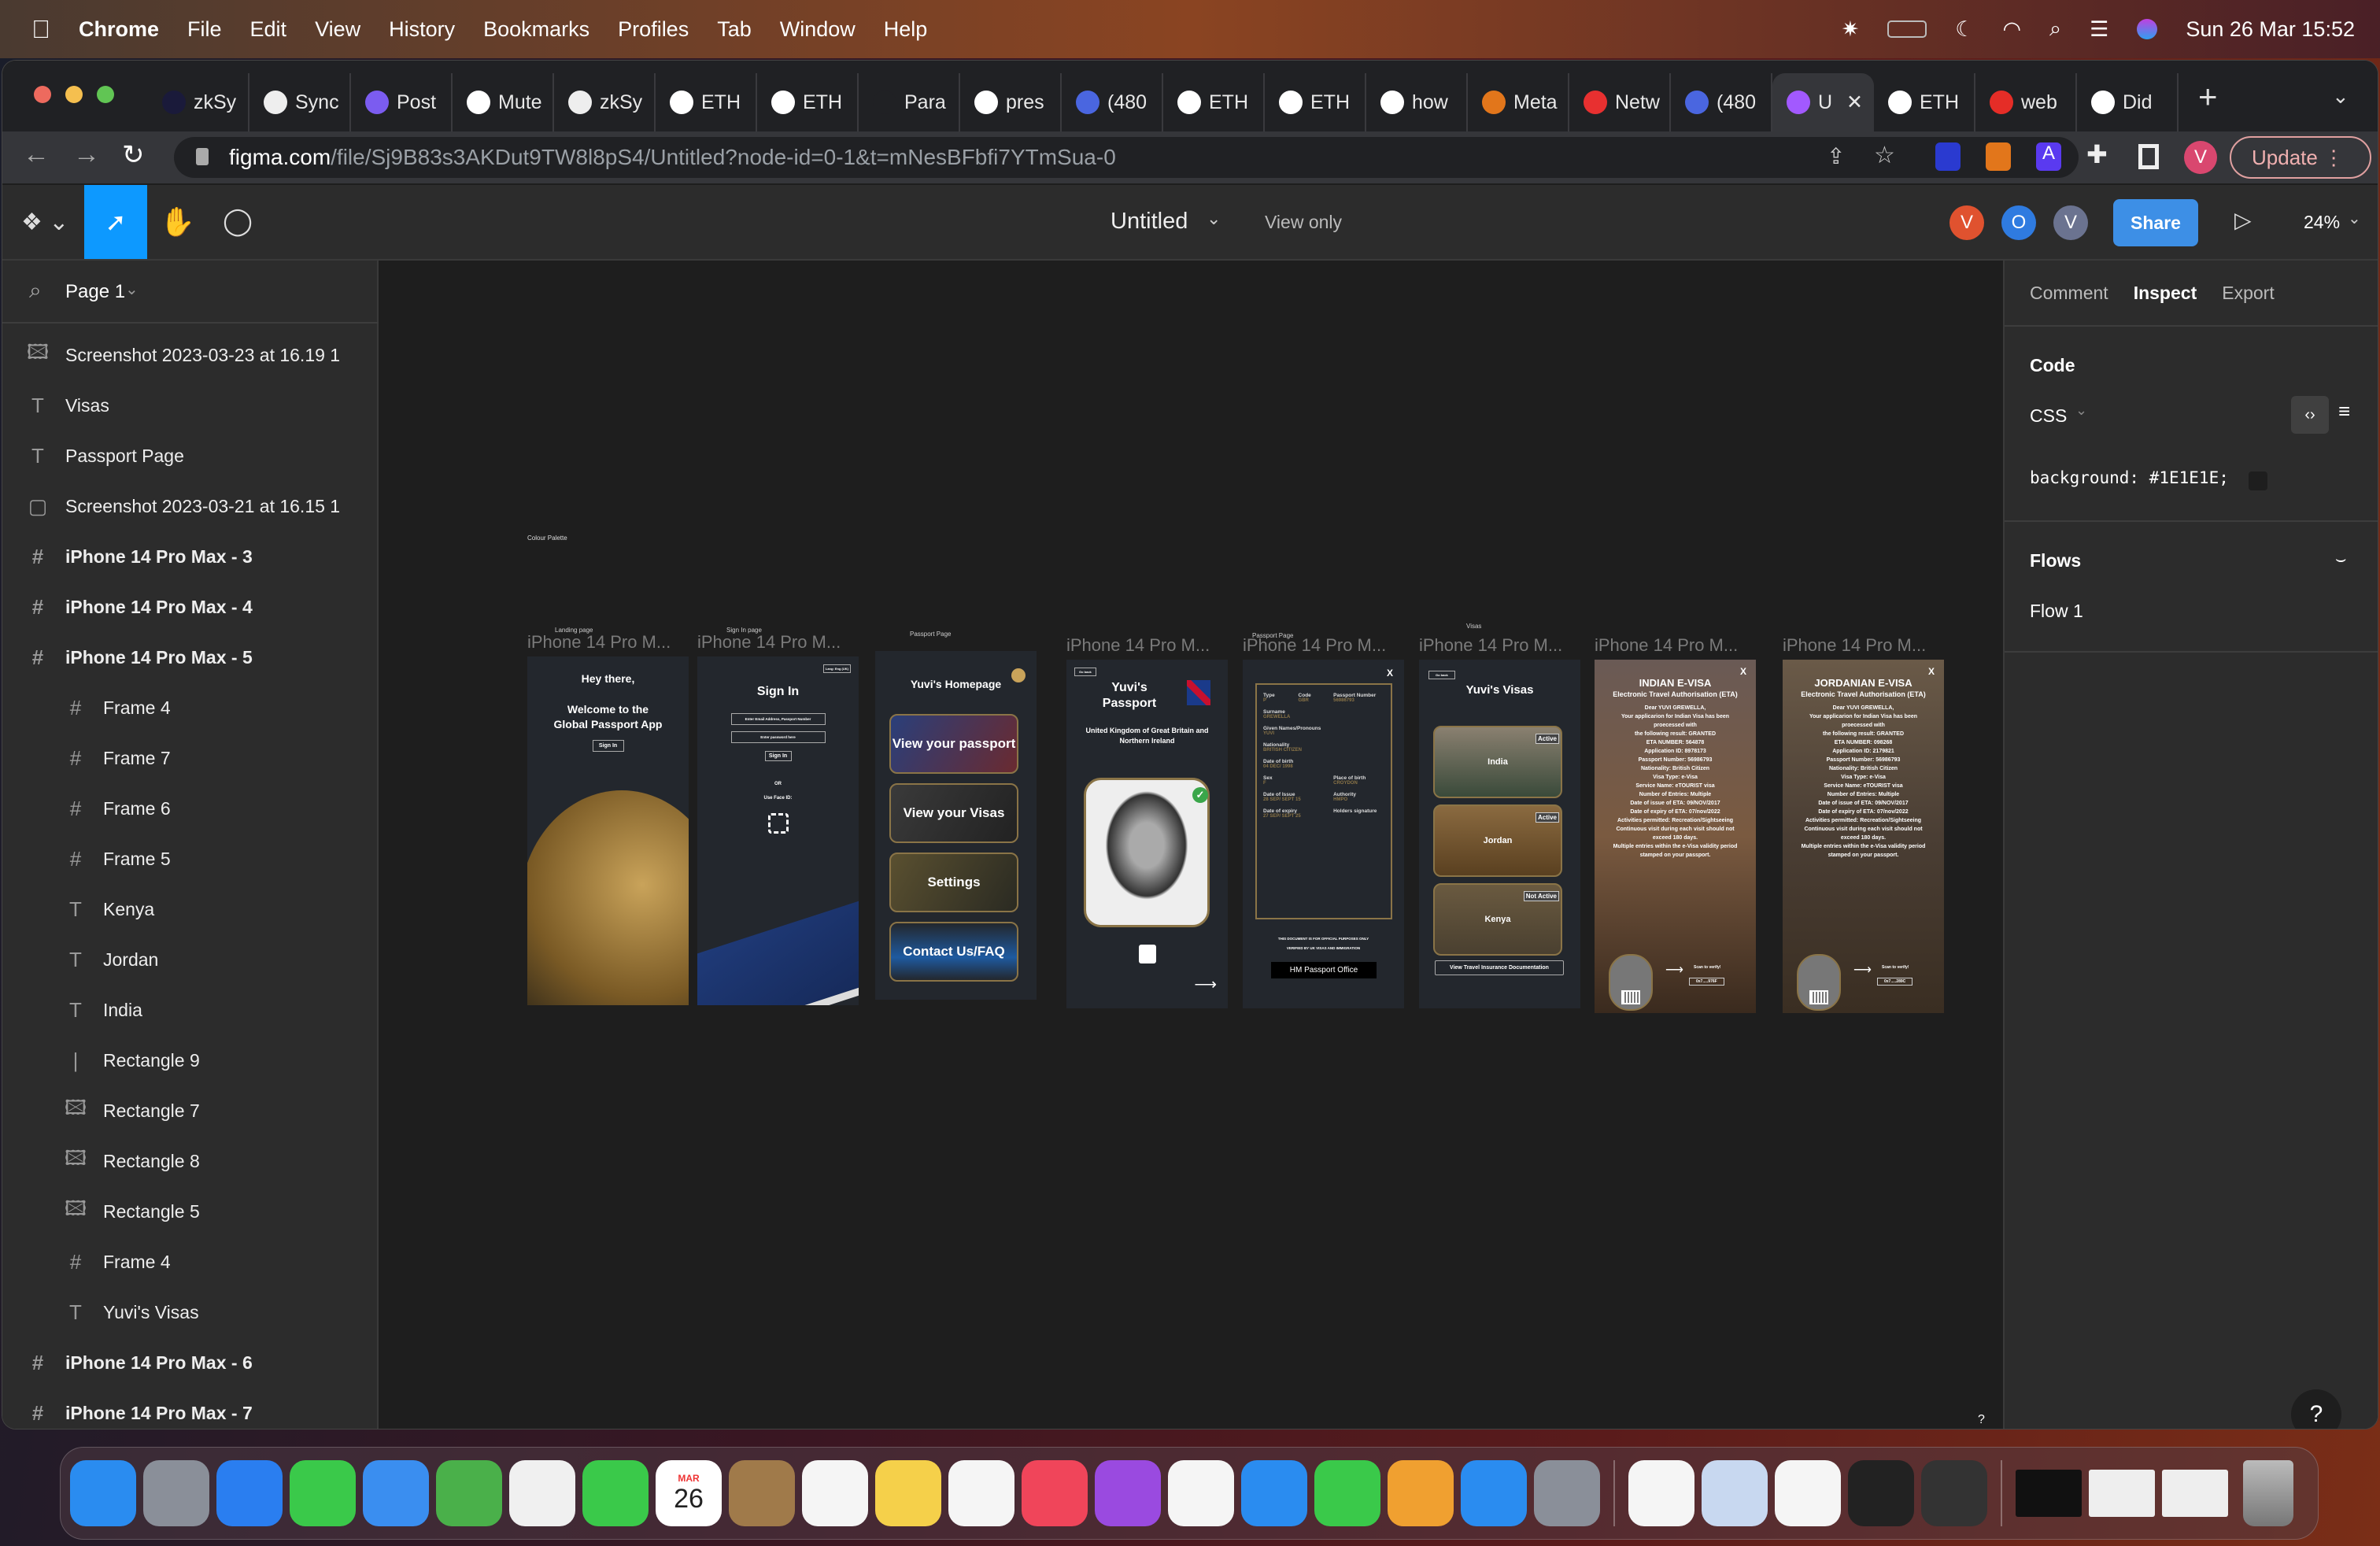 The image size is (2380, 1546). What do you see at coordinates (1895, 982) in the screenshot?
I see `wallet-hash: 0x7.....289C` at bounding box center [1895, 982].